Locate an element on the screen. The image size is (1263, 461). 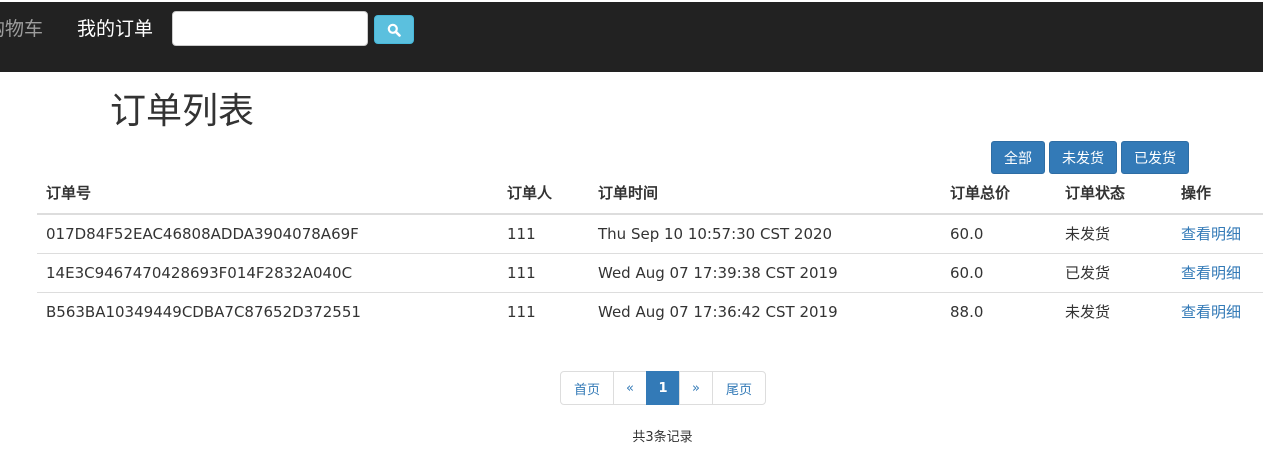
header-order-id: 订单号 is located at coordinates (69, 193).